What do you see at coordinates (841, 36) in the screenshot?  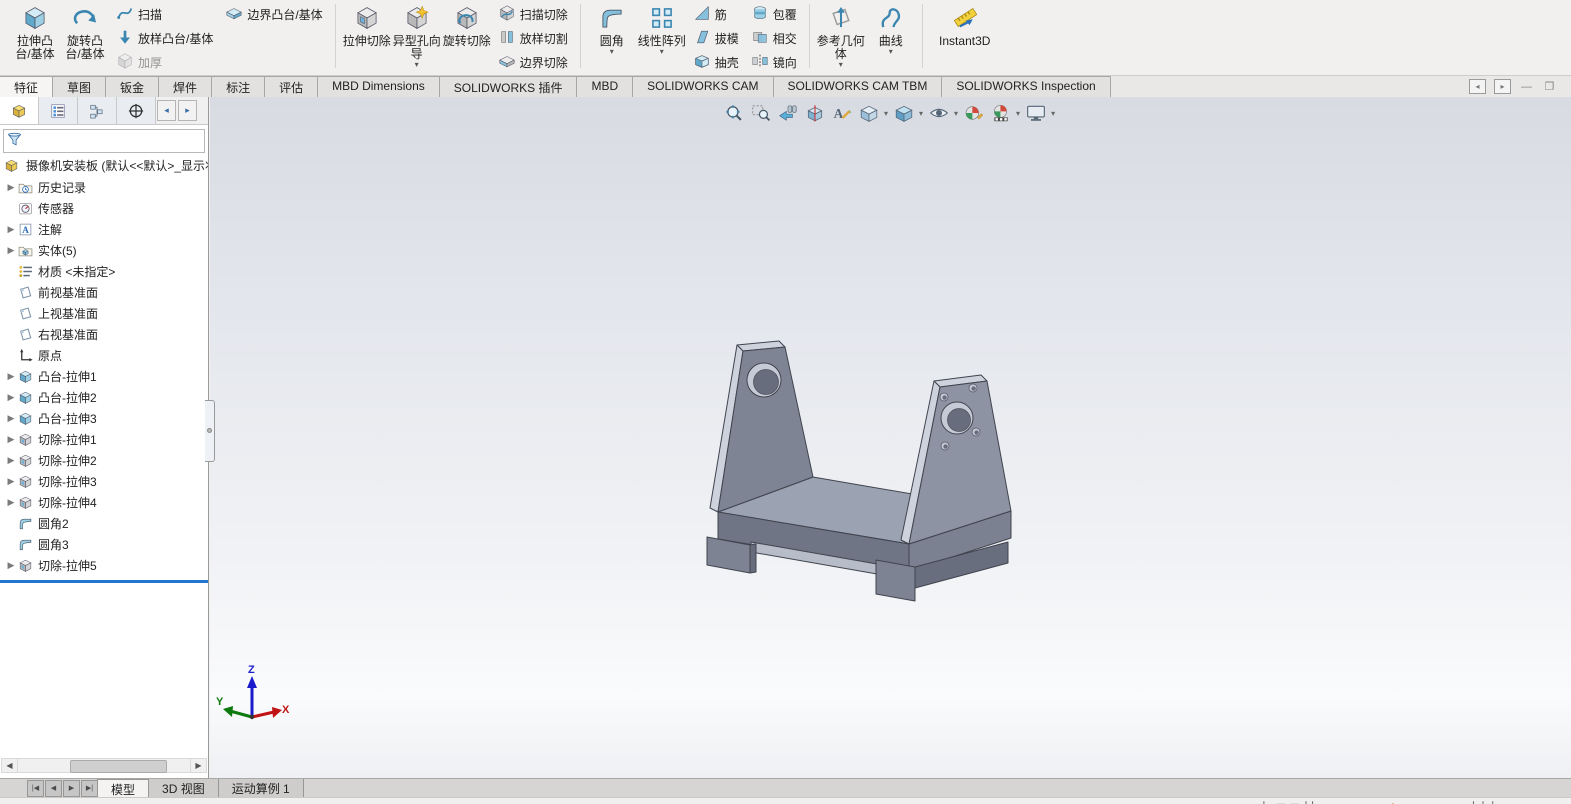 I see `reference-geometry-button: 参考几何体 ▾` at bounding box center [841, 36].